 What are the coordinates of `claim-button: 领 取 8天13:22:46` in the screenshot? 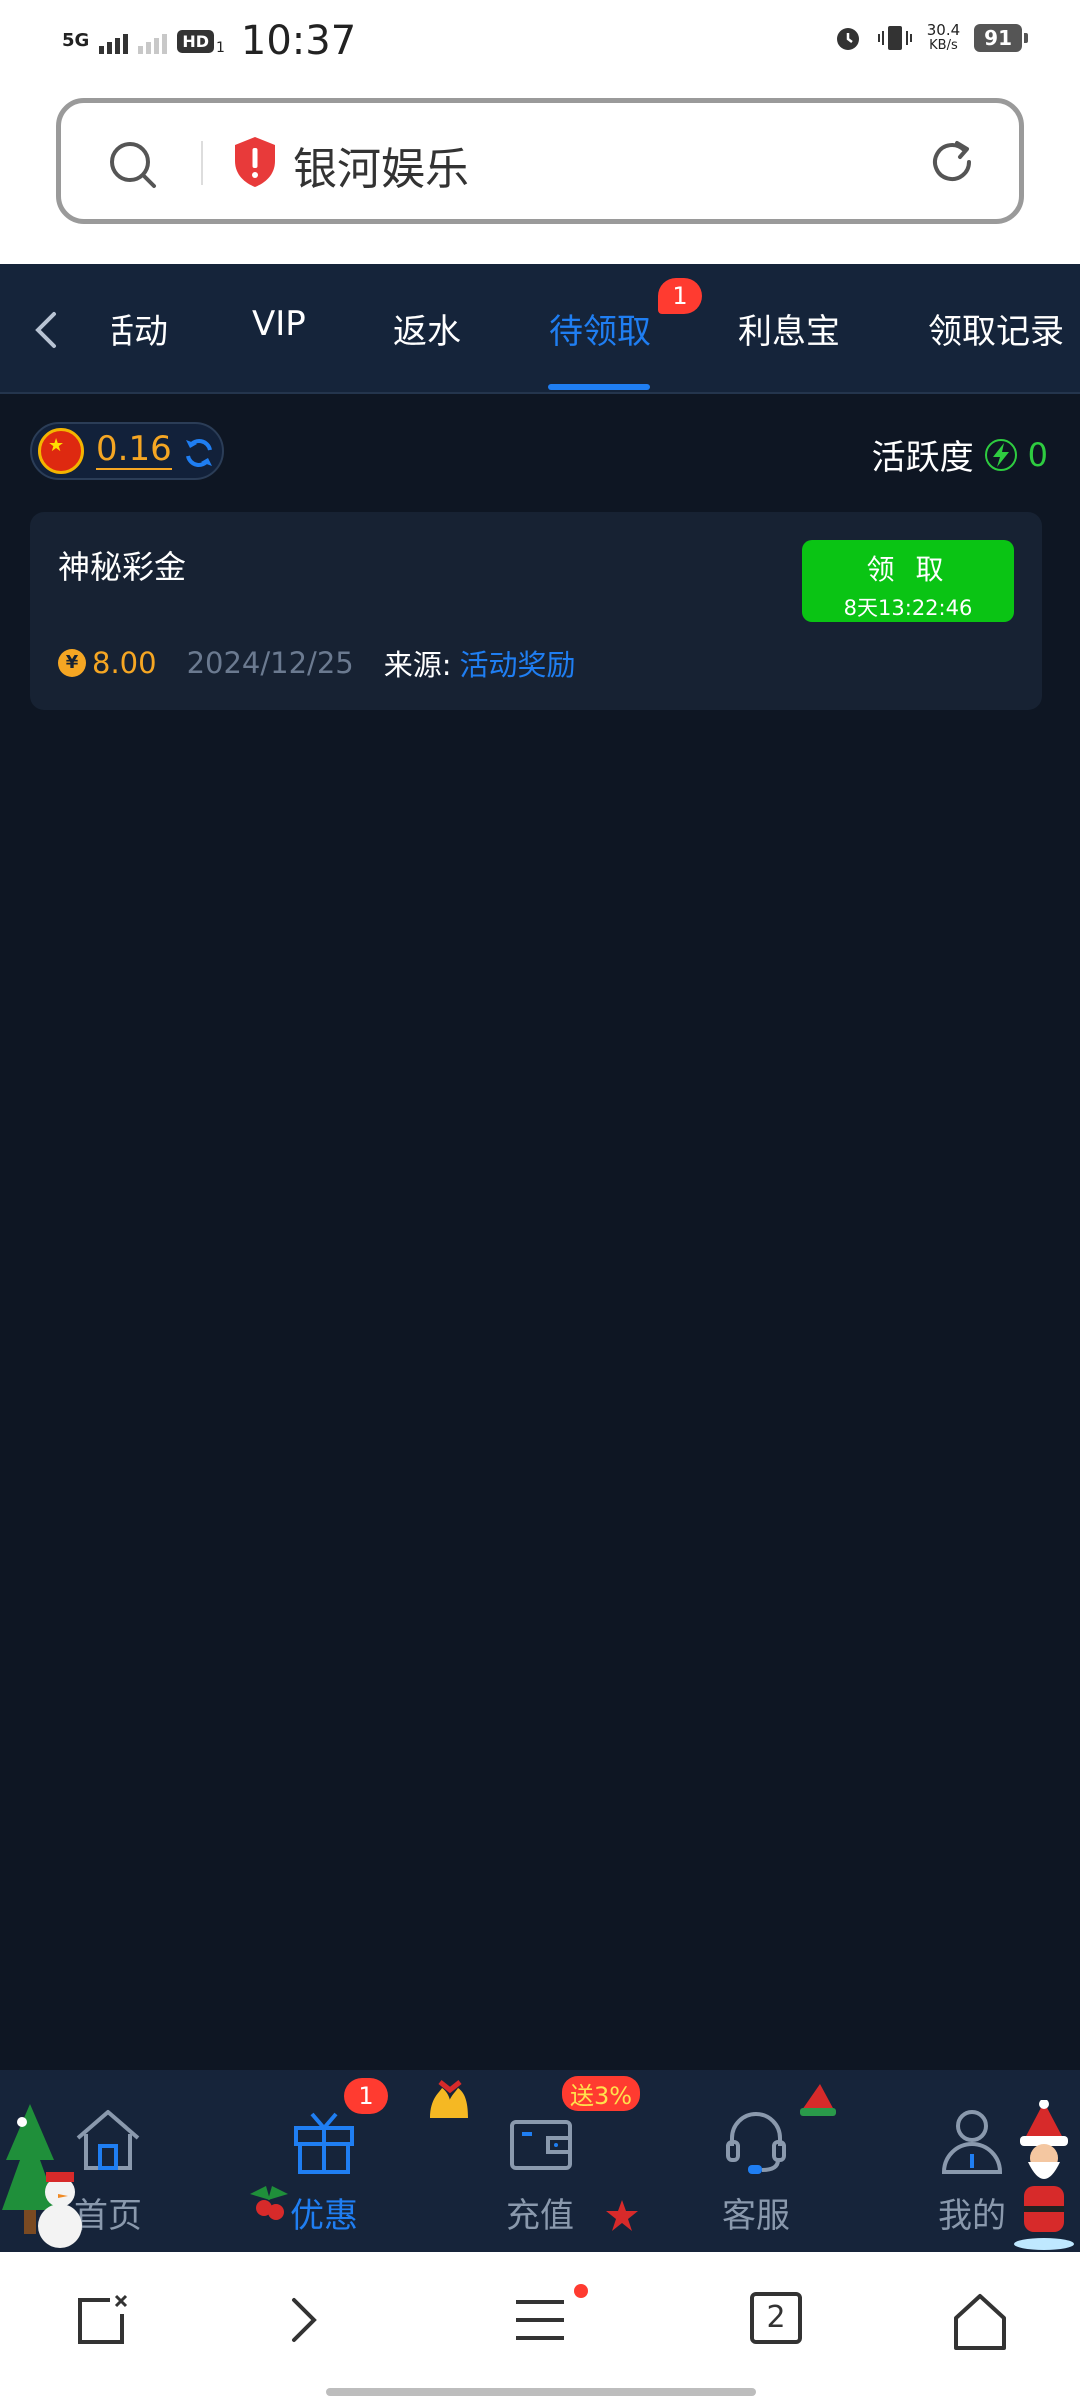 It's located at (908, 581).